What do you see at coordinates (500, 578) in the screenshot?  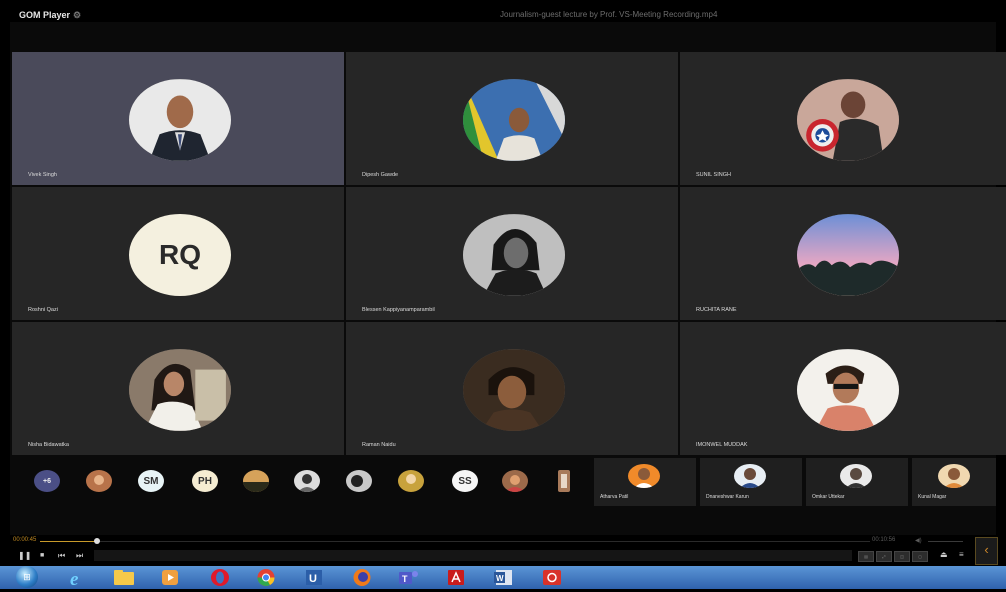 I see `svg-text: W` at bounding box center [500, 578].